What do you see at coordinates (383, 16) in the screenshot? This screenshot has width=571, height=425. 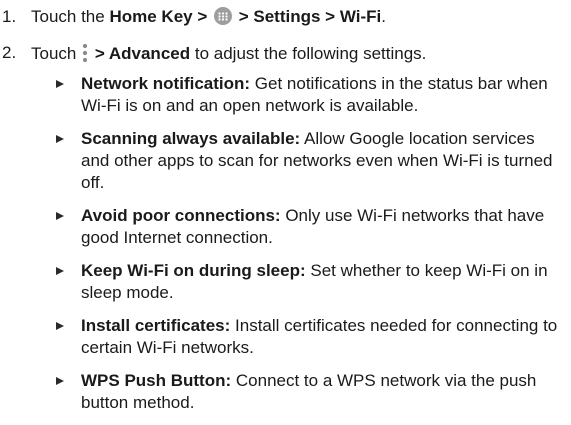 I see `step-1-period: .` at bounding box center [383, 16].